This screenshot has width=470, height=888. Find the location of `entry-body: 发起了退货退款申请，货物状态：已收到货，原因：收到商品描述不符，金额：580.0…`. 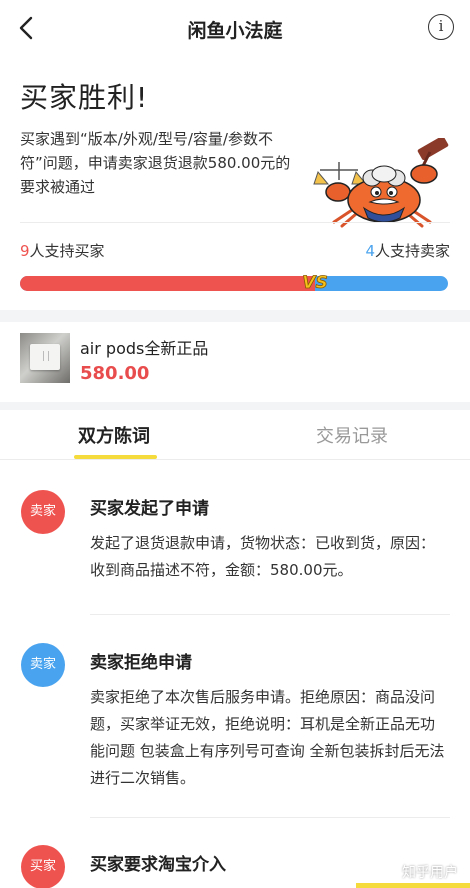

entry-body: 发起了退货退款申请，货物状态：已收到货，原因：收到商品描述不符，金额：580.0… is located at coordinates (263, 556).